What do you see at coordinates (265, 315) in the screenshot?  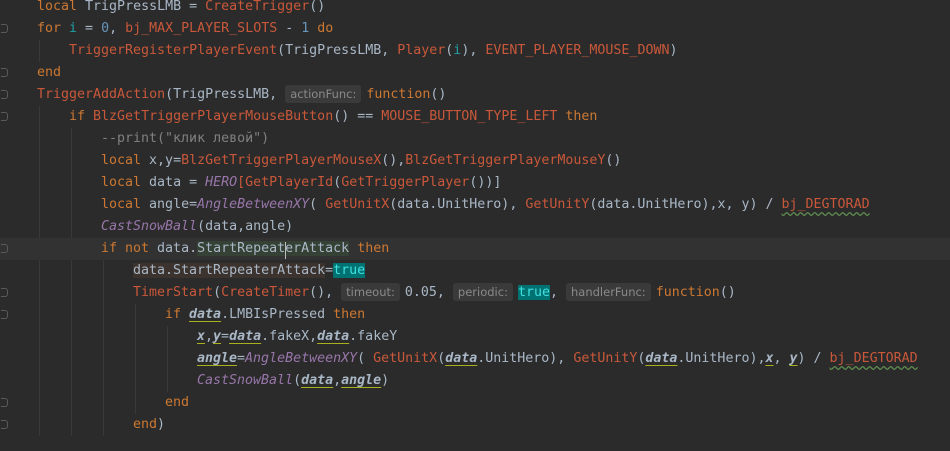 I see `code-text: if data.LMBIsPressed then` at bounding box center [265, 315].